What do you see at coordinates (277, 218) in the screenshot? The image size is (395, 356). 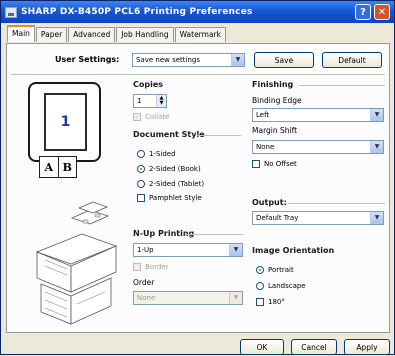 I see `output-value: Default Tray` at bounding box center [277, 218].